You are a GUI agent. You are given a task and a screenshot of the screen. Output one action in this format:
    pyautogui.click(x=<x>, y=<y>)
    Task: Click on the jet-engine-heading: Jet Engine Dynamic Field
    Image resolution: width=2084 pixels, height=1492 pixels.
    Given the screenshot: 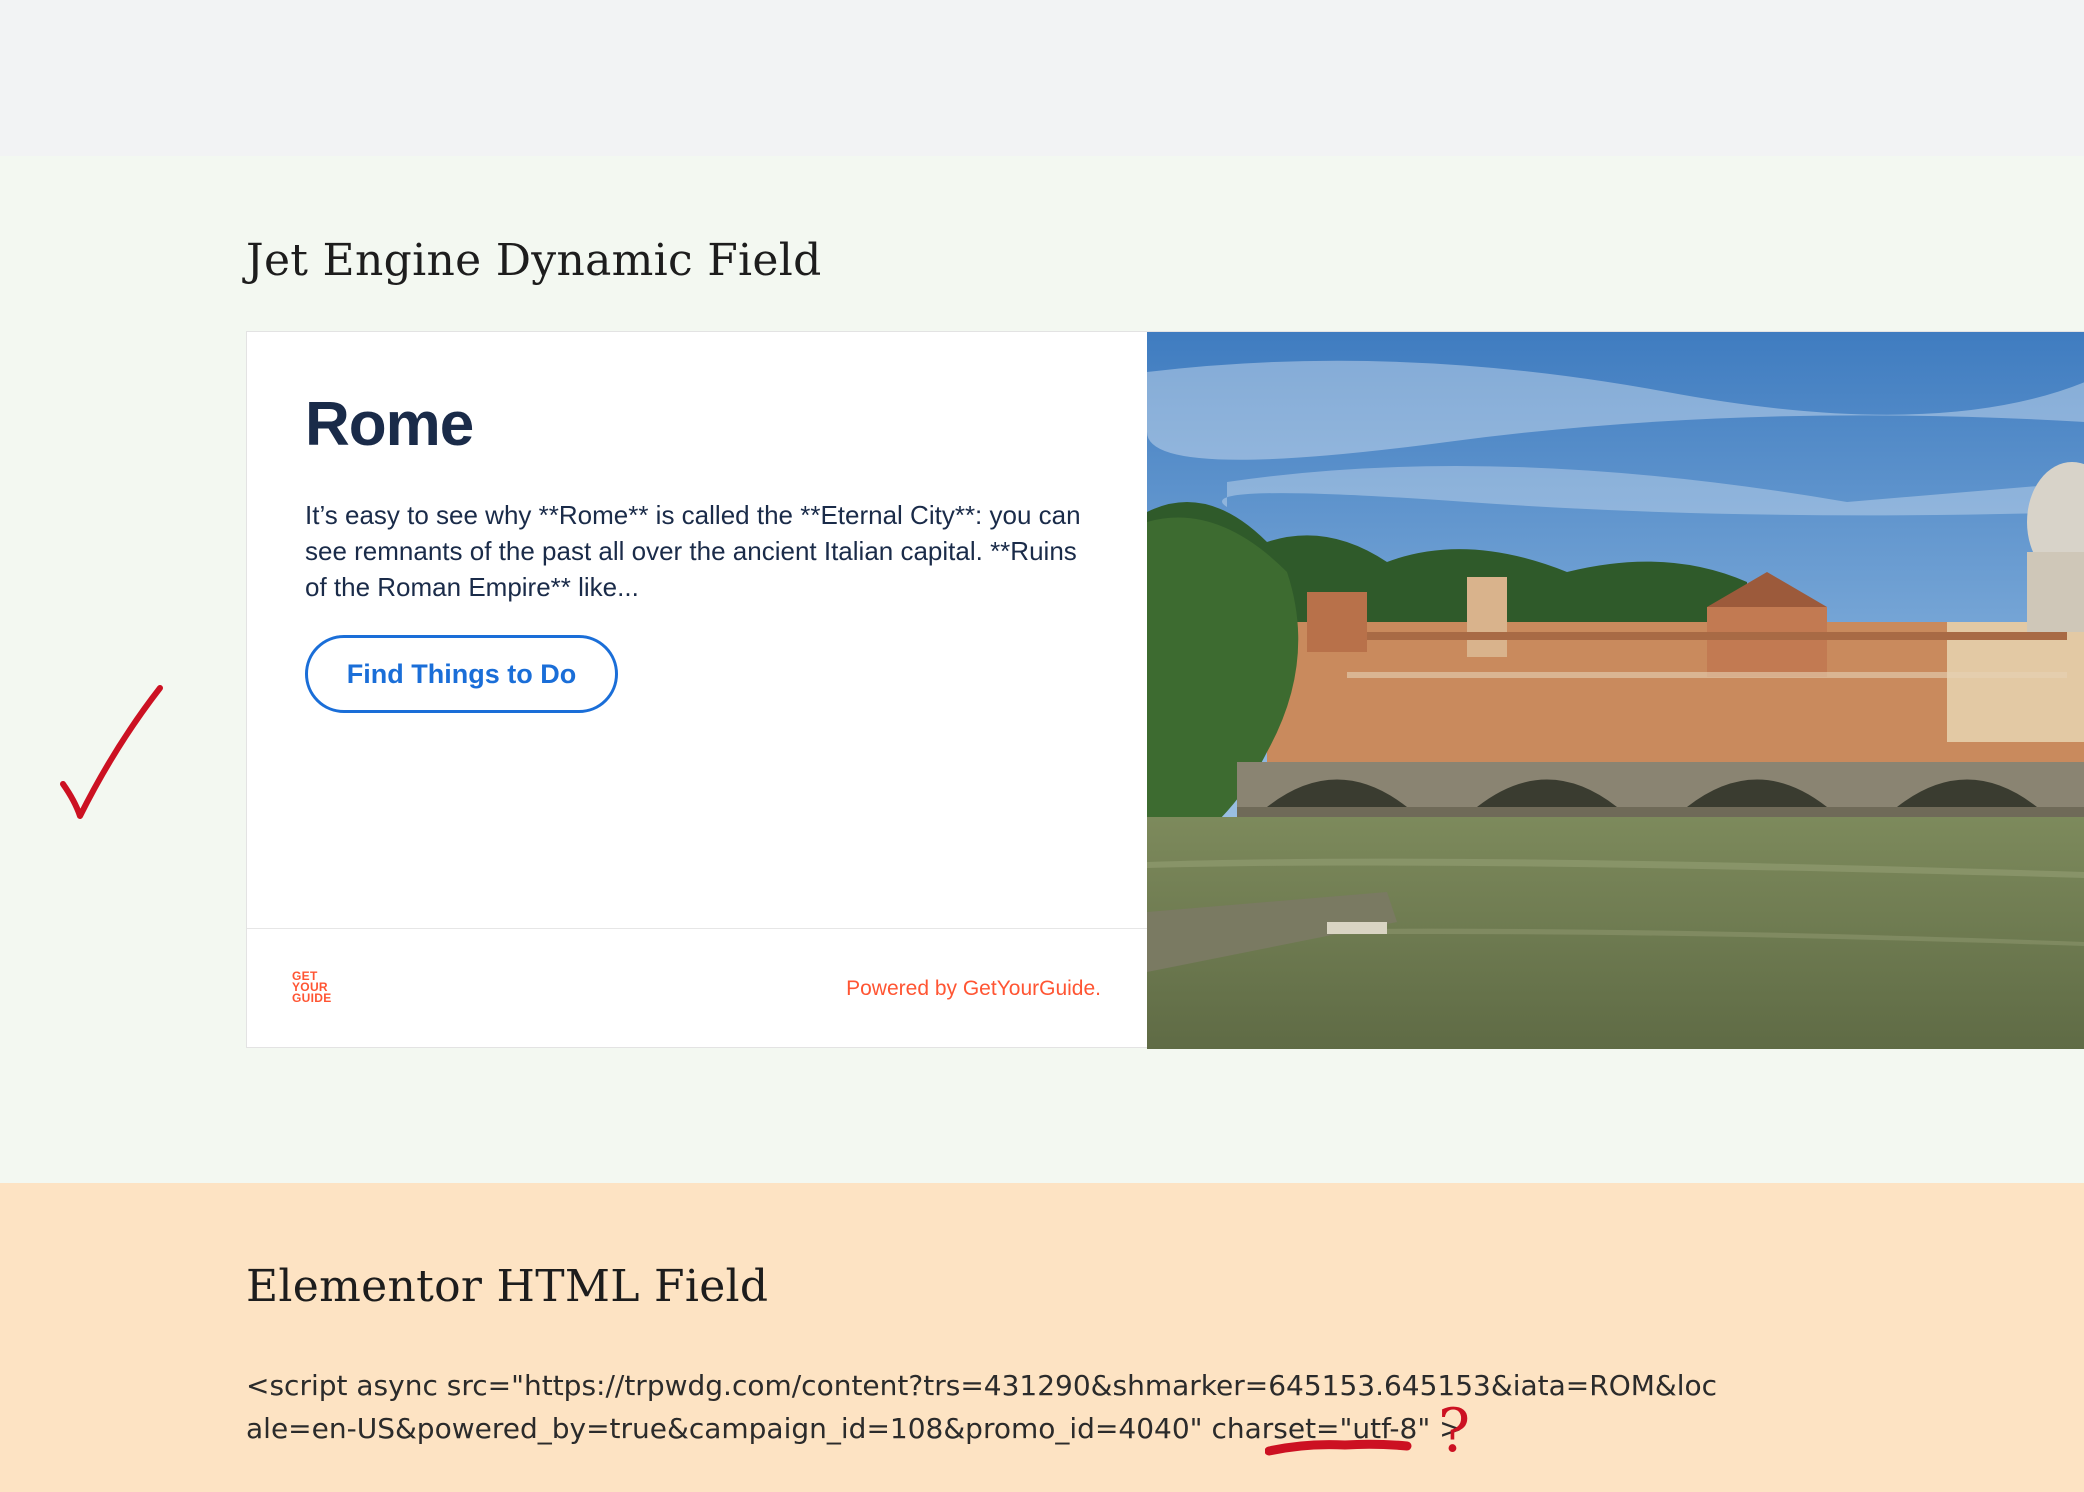 What is the action you would take?
    pyautogui.click(x=534, y=260)
    